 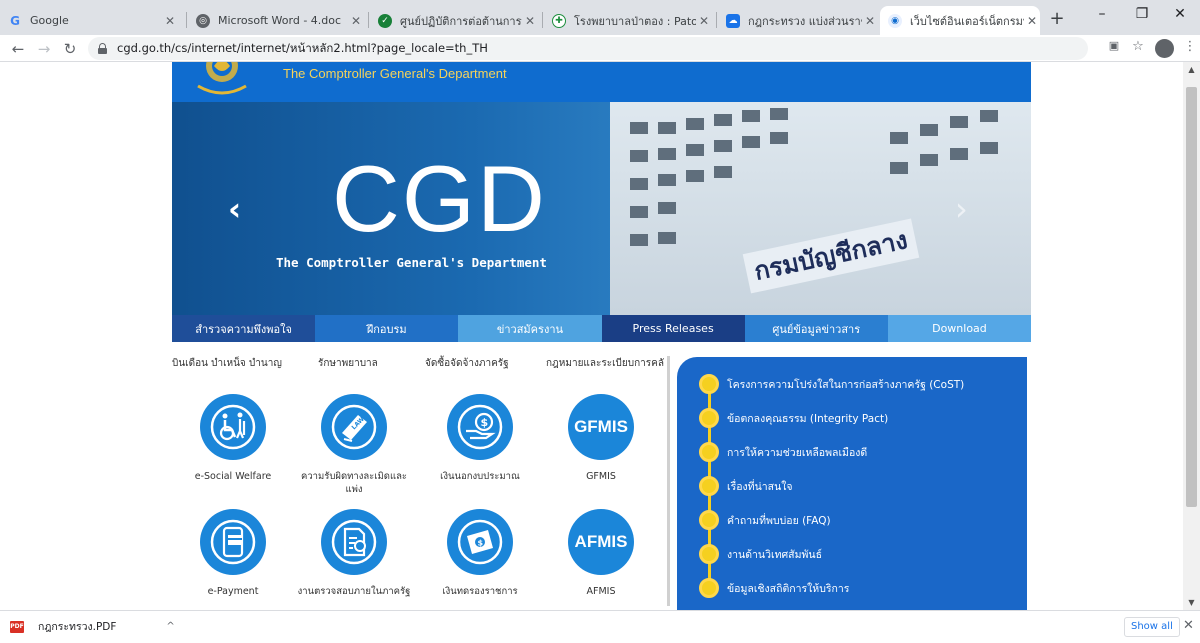 What do you see at coordinates (244, 328) in the screenshot?
I see `nav-satisfaction-survey: สำรวจความพึงพอใจ` at bounding box center [244, 328].